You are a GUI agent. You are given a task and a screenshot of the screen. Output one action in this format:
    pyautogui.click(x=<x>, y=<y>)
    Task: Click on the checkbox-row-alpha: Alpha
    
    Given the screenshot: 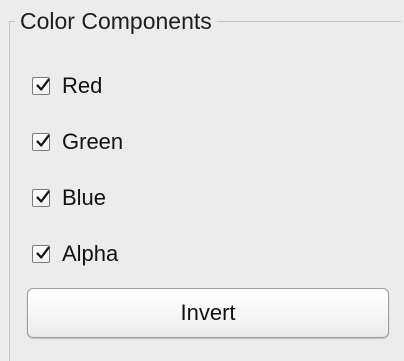 What is the action you would take?
    pyautogui.click(x=75, y=254)
    